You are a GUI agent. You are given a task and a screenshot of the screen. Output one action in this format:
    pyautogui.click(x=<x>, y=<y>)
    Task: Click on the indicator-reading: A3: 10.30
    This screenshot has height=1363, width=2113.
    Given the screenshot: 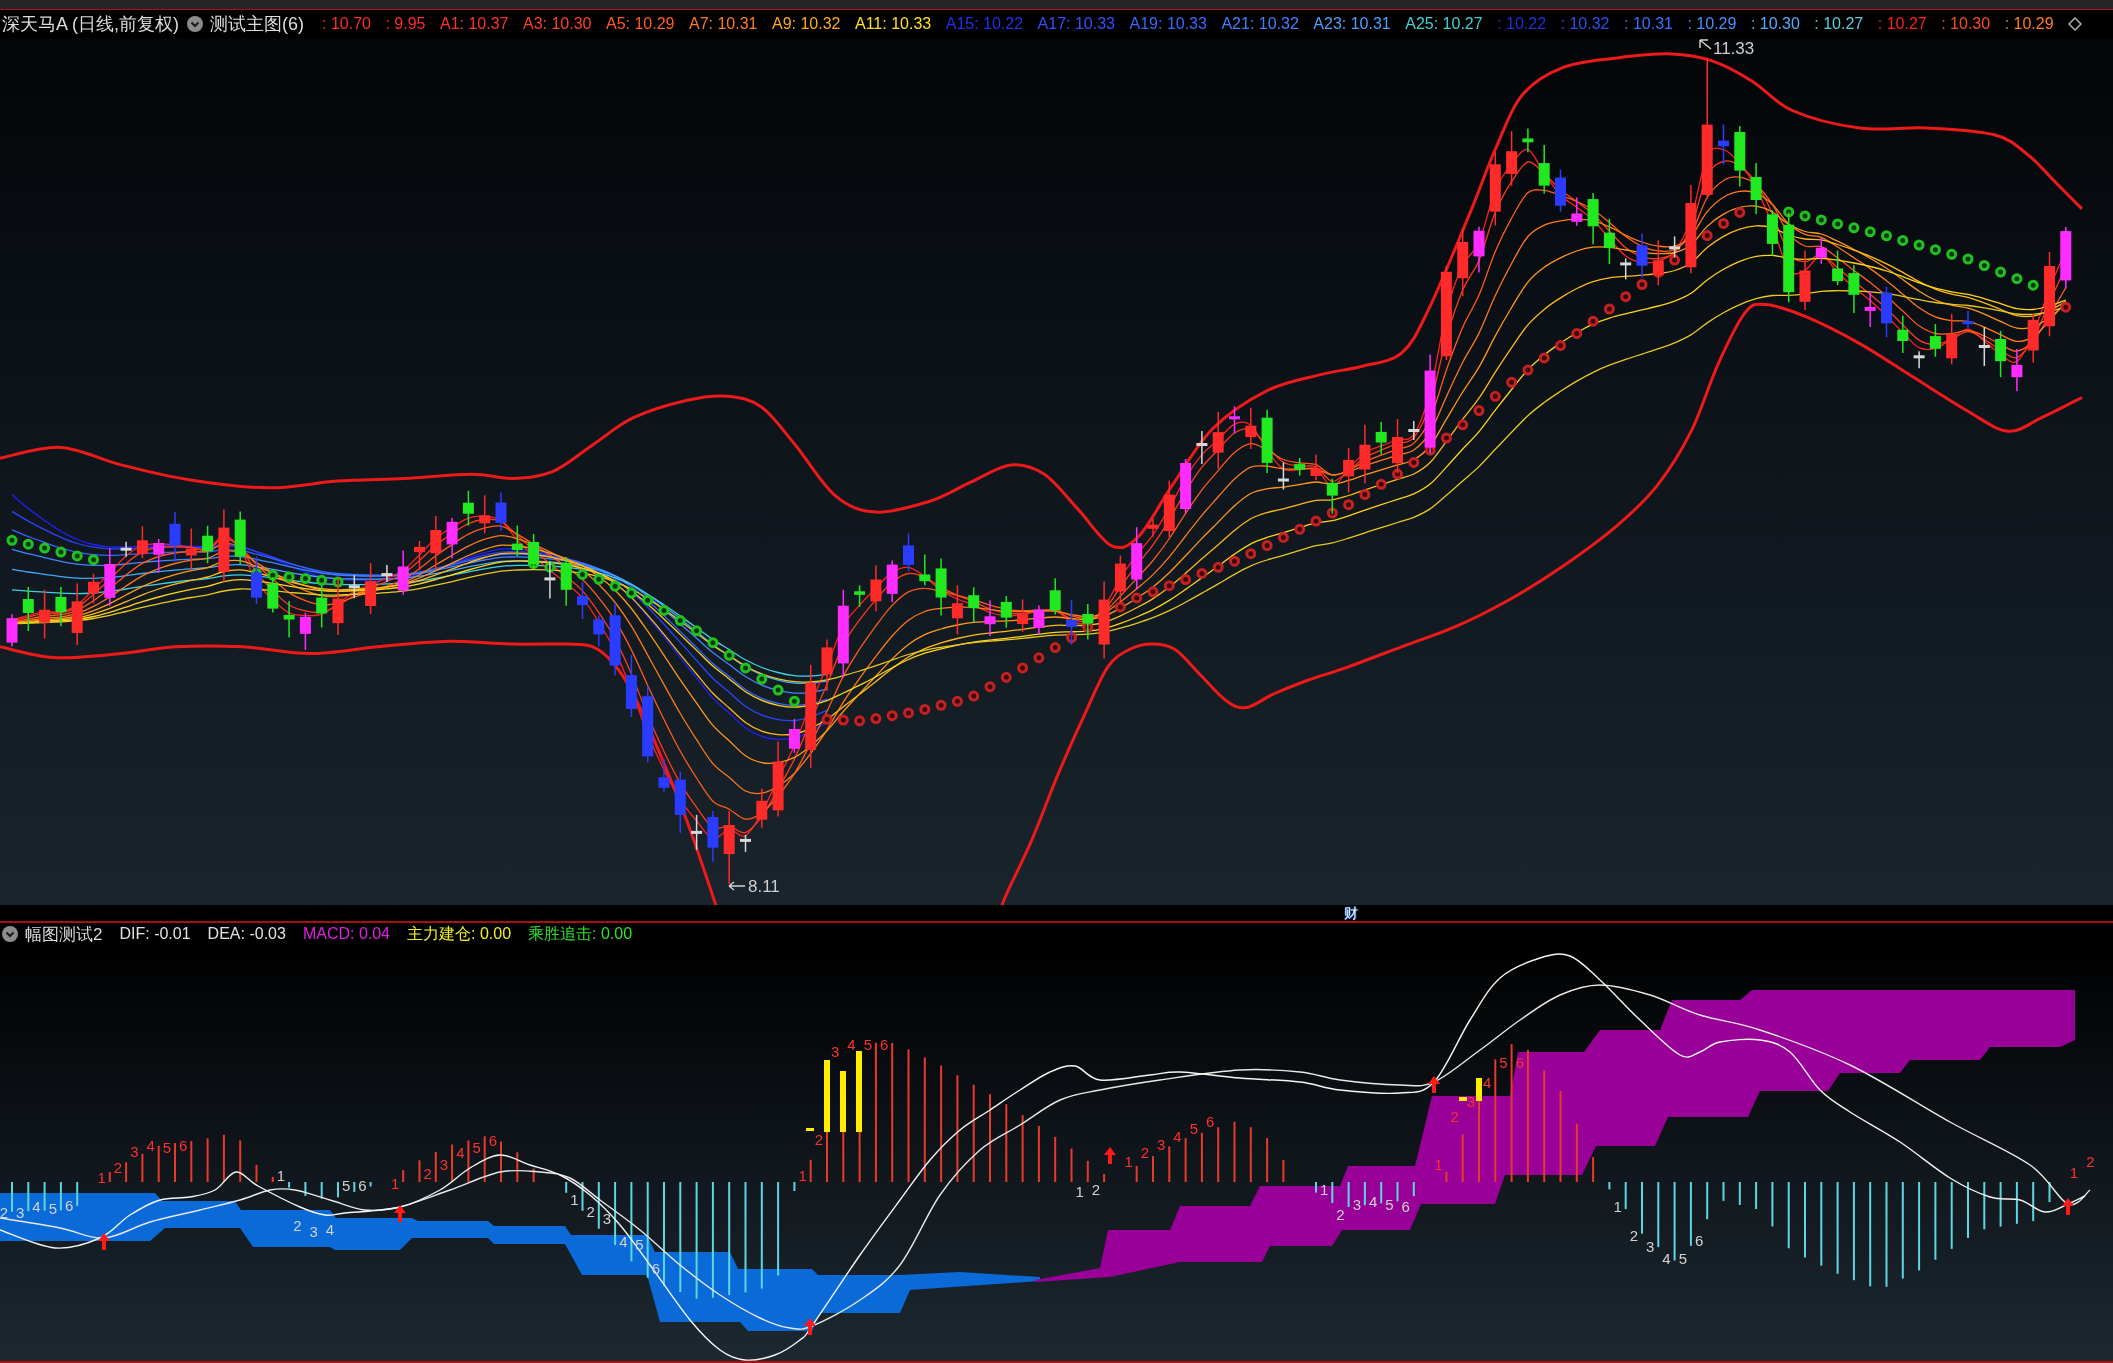 What is the action you would take?
    pyautogui.click(x=557, y=24)
    